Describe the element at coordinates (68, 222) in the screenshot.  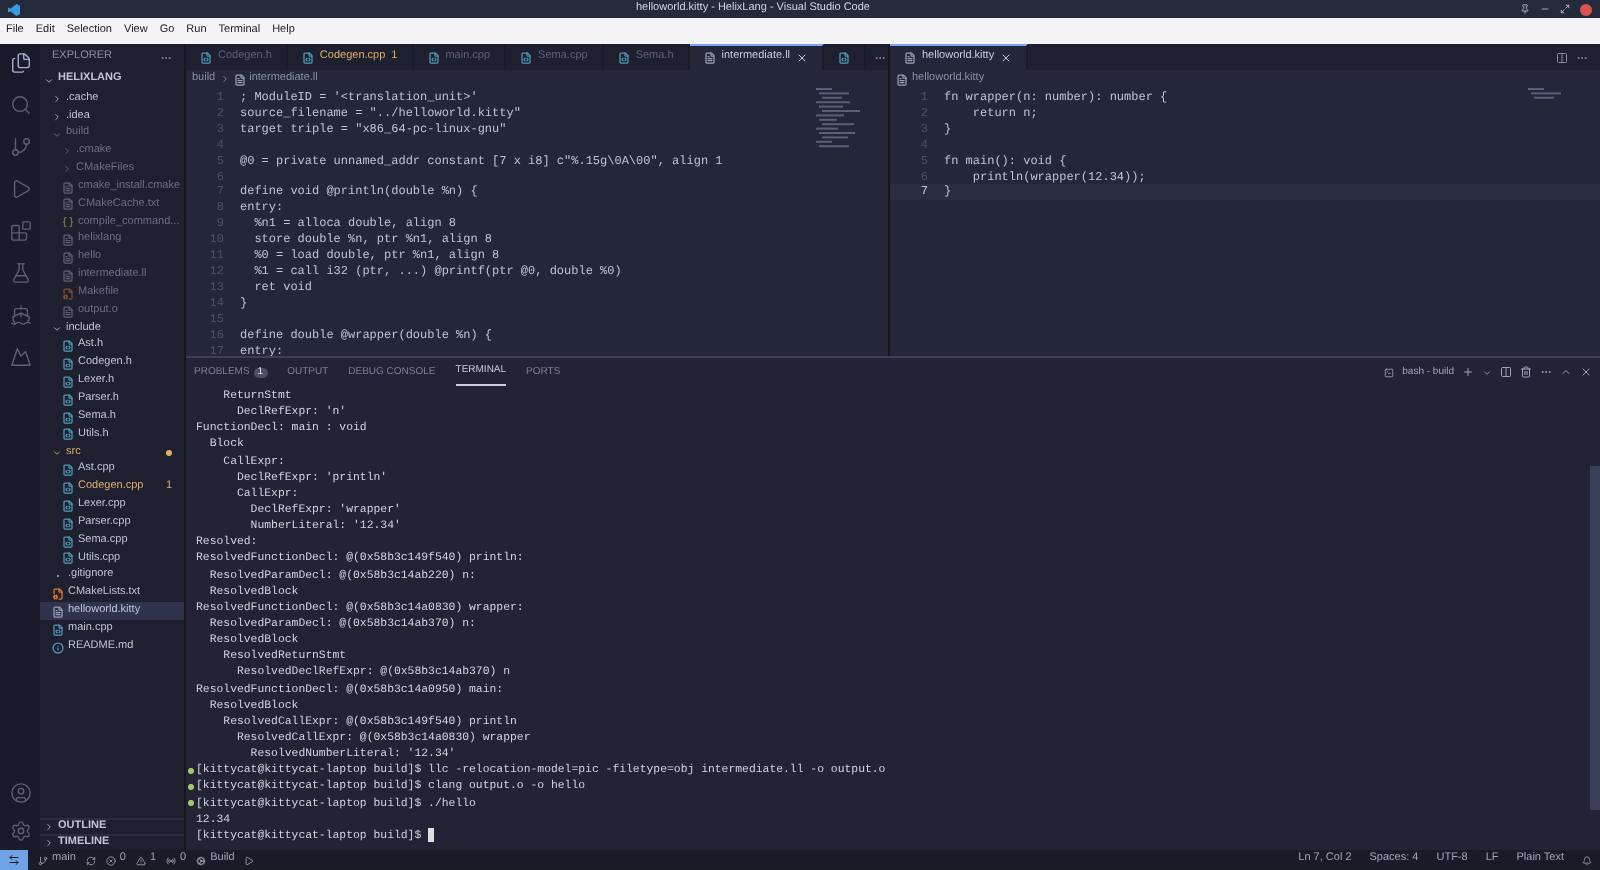
I see `braces-icon` at that location.